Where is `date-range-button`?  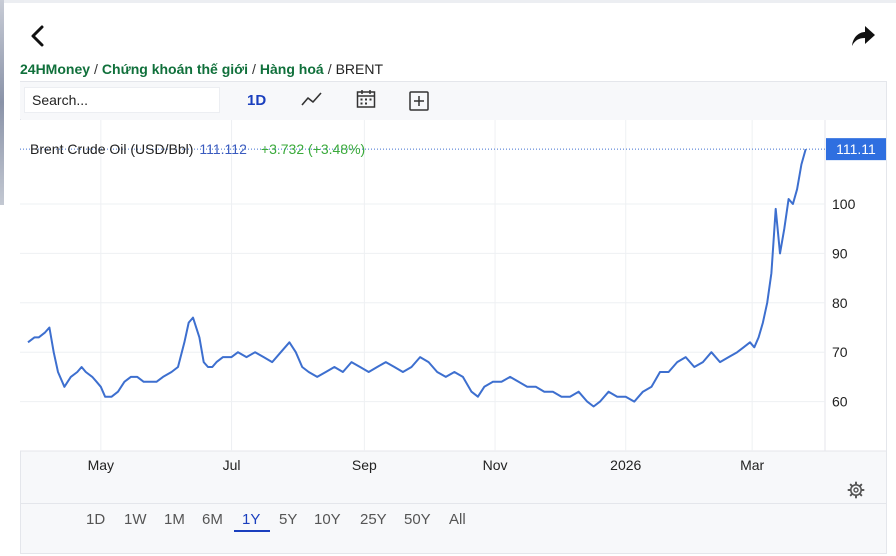
date-range-button is located at coordinates (366, 99).